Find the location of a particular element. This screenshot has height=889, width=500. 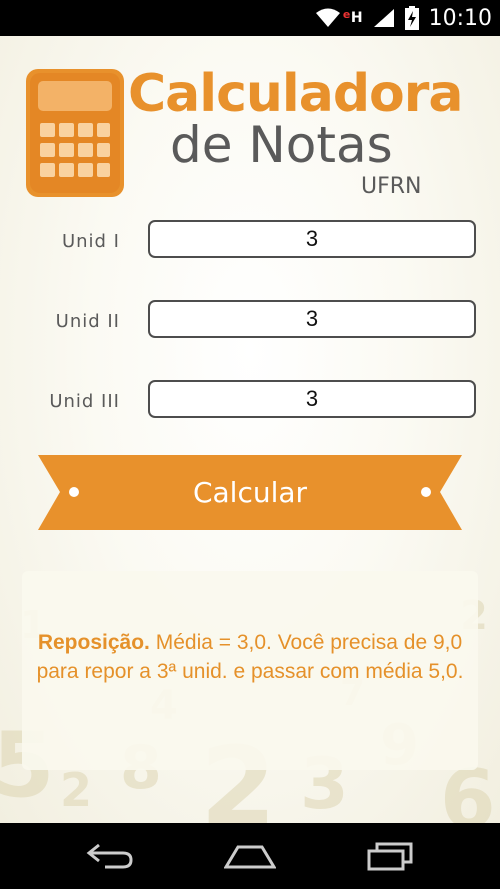

app-subtitle: UFRN is located at coordinates (391, 186).